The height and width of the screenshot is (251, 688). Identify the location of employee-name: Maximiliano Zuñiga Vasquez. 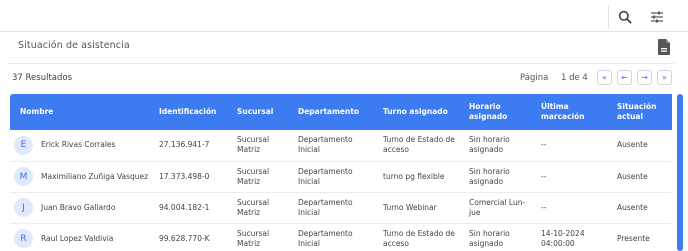
(95, 176).